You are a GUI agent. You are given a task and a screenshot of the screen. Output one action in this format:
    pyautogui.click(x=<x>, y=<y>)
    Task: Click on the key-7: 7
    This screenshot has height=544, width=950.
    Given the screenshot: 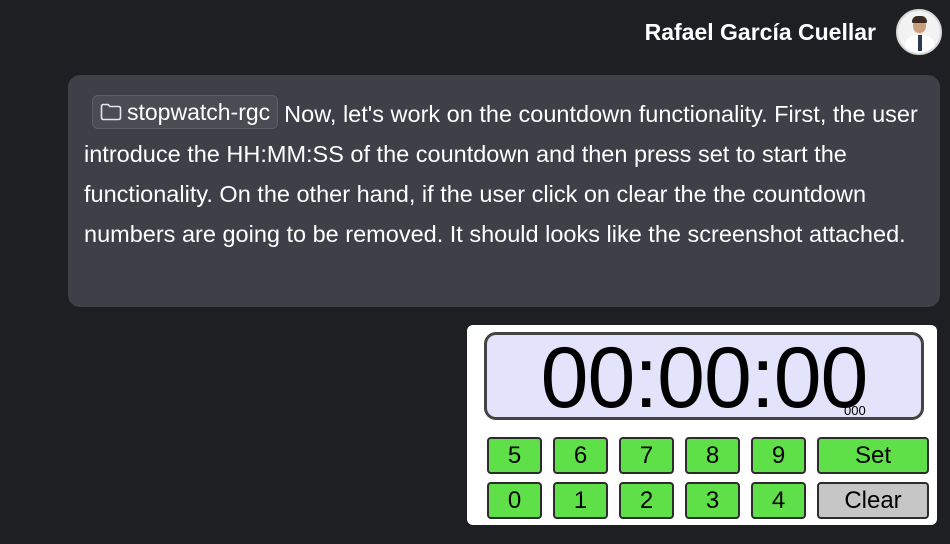 What is the action you would take?
    pyautogui.click(x=646, y=455)
    